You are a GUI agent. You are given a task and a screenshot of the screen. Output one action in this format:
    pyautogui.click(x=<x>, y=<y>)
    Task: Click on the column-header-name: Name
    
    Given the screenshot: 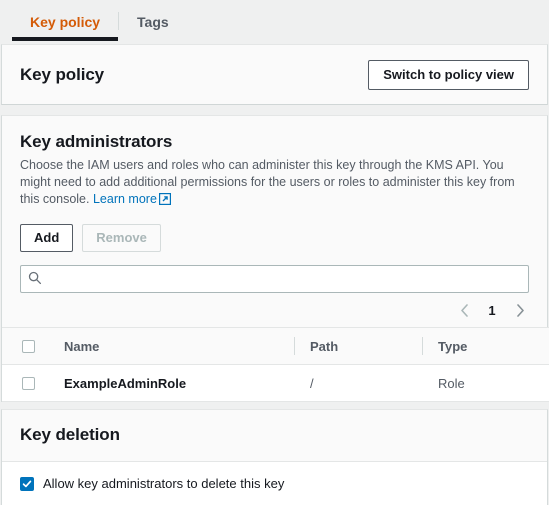 What is the action you would take?
    pyautogui.click(x=171, y=346)
    